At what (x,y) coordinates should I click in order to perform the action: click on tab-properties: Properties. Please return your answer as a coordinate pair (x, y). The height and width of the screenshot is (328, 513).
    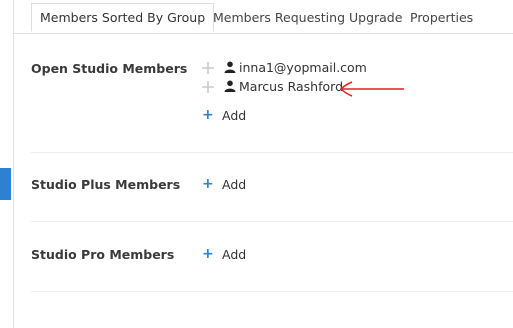
    Looking at the image, I should click on (441, 18).